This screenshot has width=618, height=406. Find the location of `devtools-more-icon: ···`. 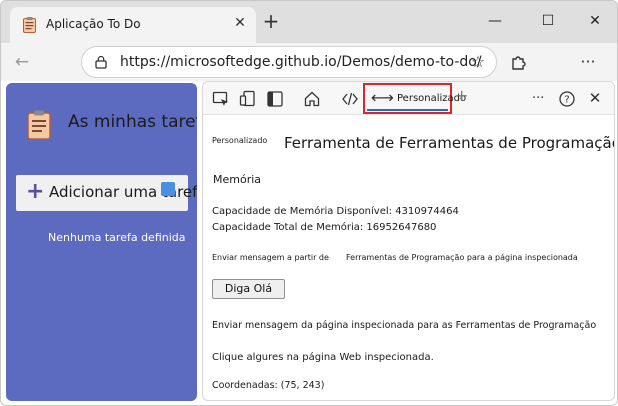

devtools-more-icon: ··· is located at coordinates (541, 99).